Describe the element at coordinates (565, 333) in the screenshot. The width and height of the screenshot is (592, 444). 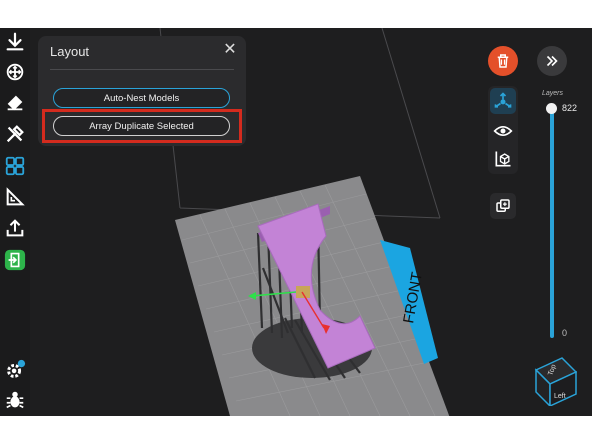
I see `layer-bottom-value: 0` at that location.